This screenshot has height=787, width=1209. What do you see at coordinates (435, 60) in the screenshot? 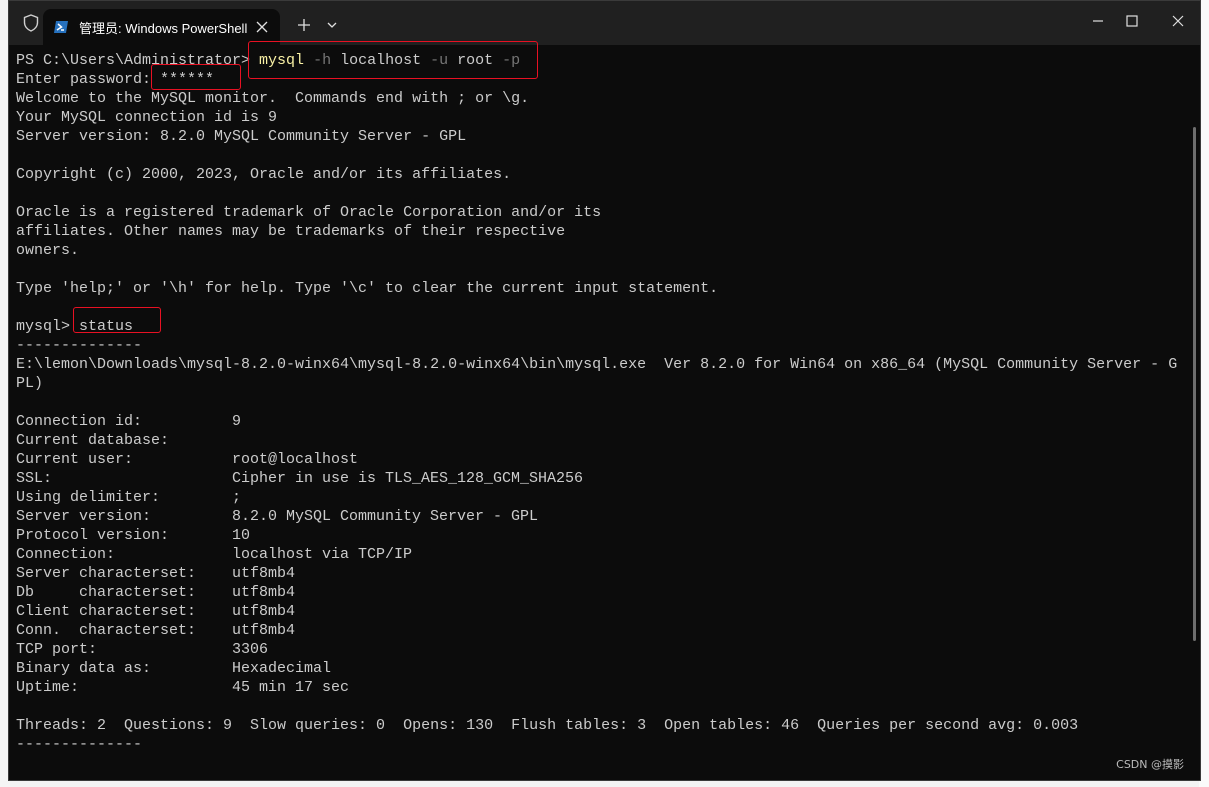
I see `cmd-opt-u: -u` at bounding box center [435, 60].